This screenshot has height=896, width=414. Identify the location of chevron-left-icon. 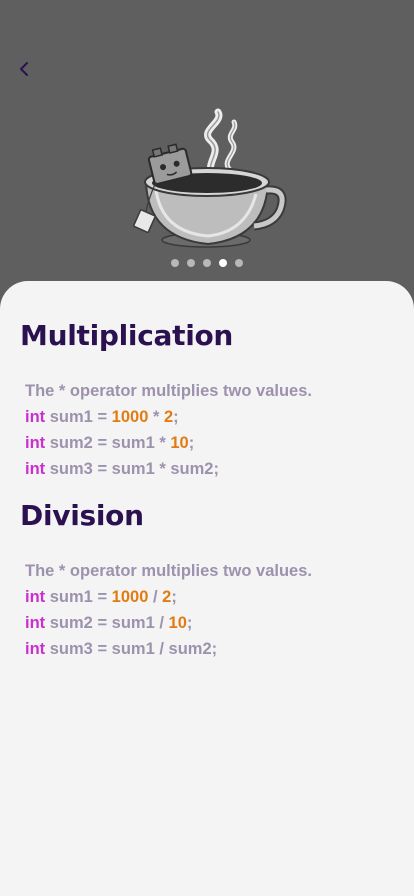
(24, 69).